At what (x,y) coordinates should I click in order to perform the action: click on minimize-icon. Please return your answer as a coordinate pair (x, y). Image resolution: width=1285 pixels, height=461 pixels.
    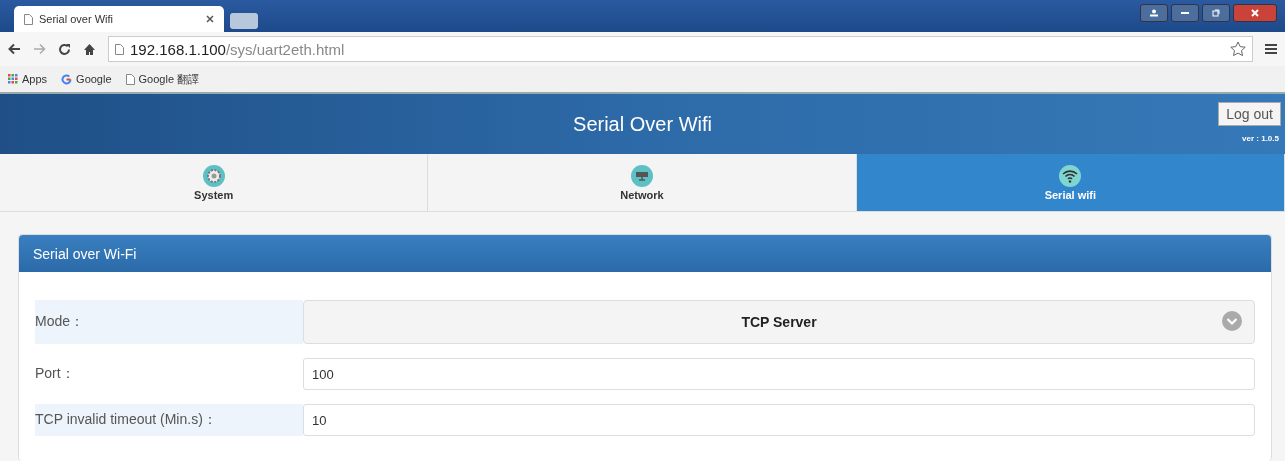
    Looking at the image, I should click on (1185, 13).